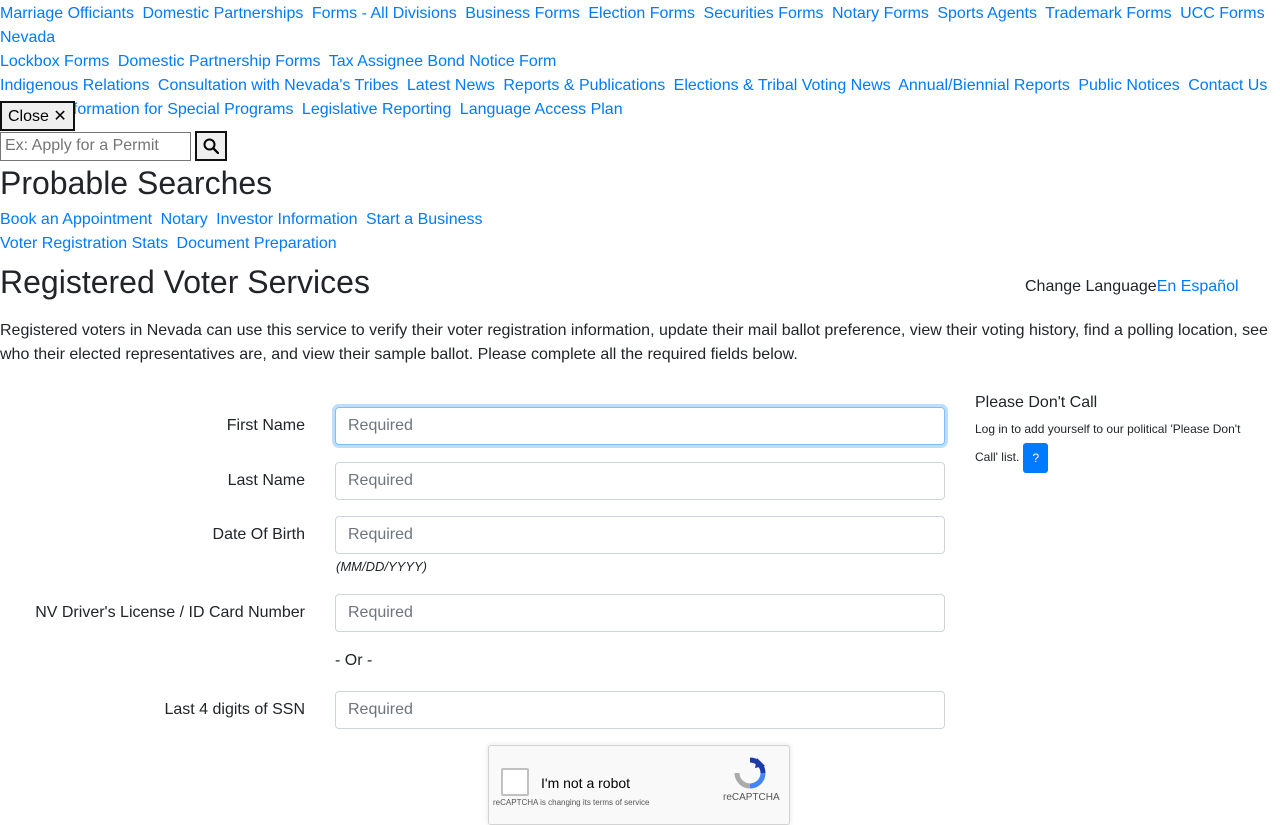 The height and width of the screenshot is (825, 1280). What do you see at coordinates (76, 219) in the screenshot?
I see `probable-search-link: Book an Appointment` at bounding box center [76, 219].